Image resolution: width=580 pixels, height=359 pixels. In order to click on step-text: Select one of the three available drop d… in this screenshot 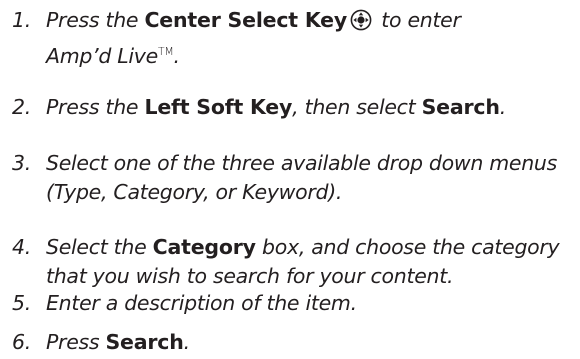, I will do `click(301, 163)`.